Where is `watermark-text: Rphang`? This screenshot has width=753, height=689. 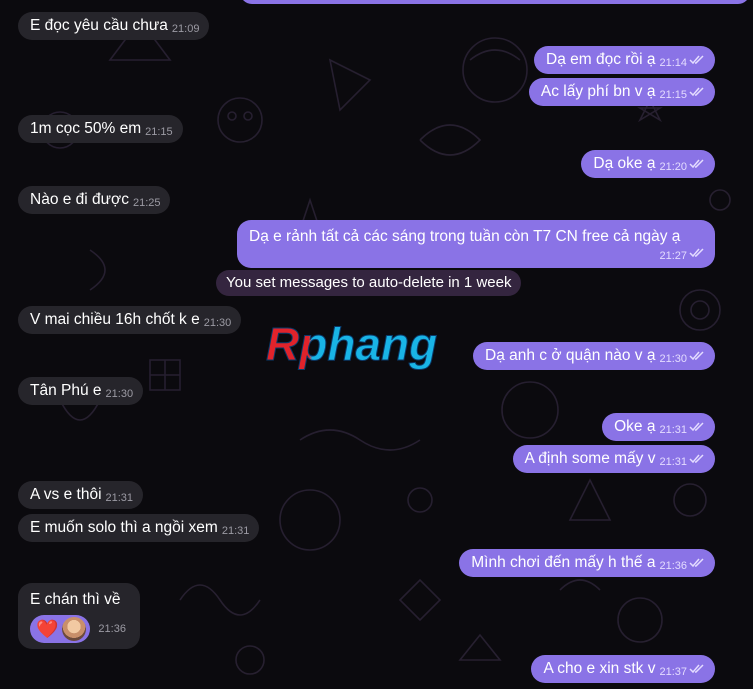 watermark-text: Rphang is located at coordinates (351, 344).